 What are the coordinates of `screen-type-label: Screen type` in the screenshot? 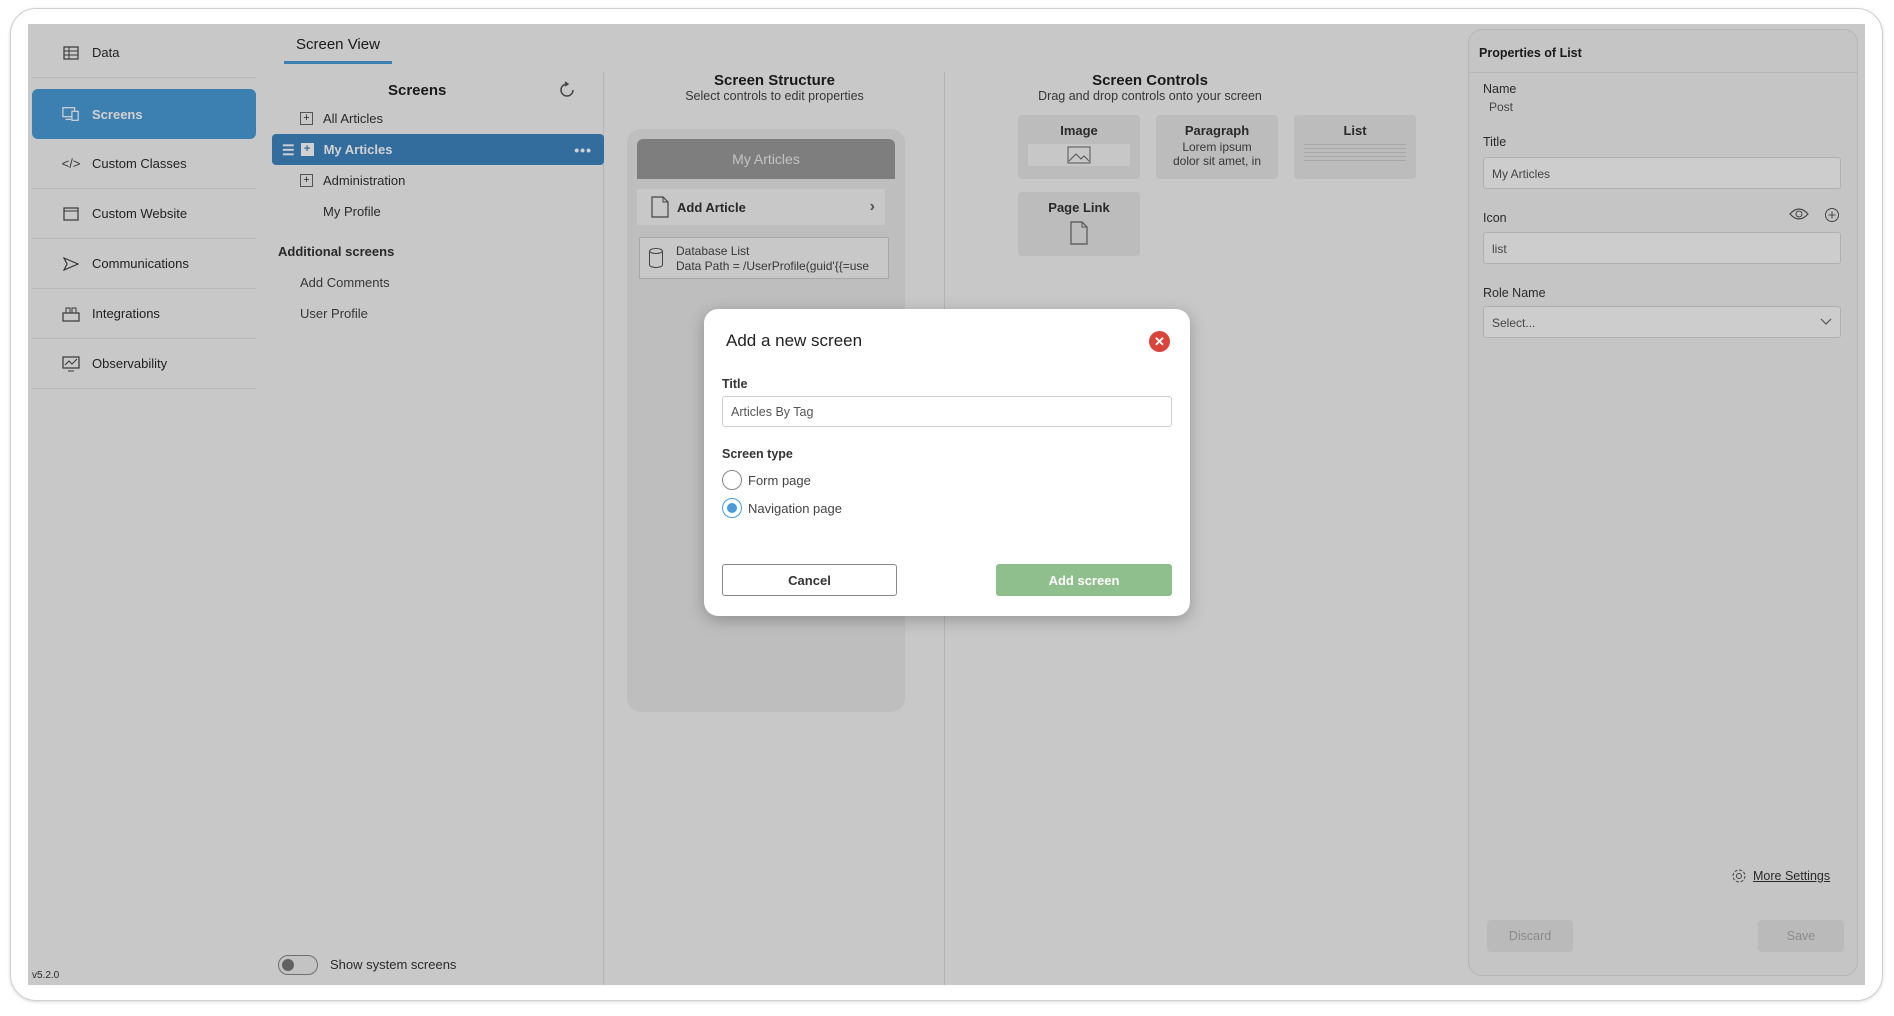 It's located at (757, 454).